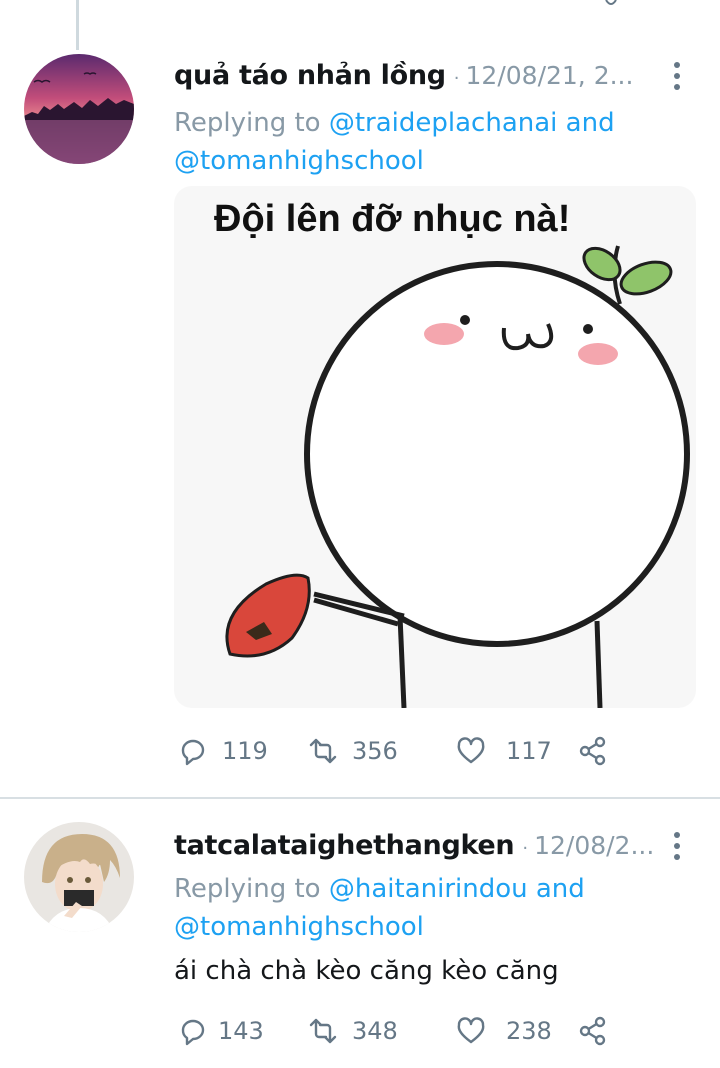 Image resolution: width=720 pixels, height=1068 pixels. What do you see at coordinates (529, 751) in the screenshot?
I see `like-count: 117` at bounding box center [529, 751].